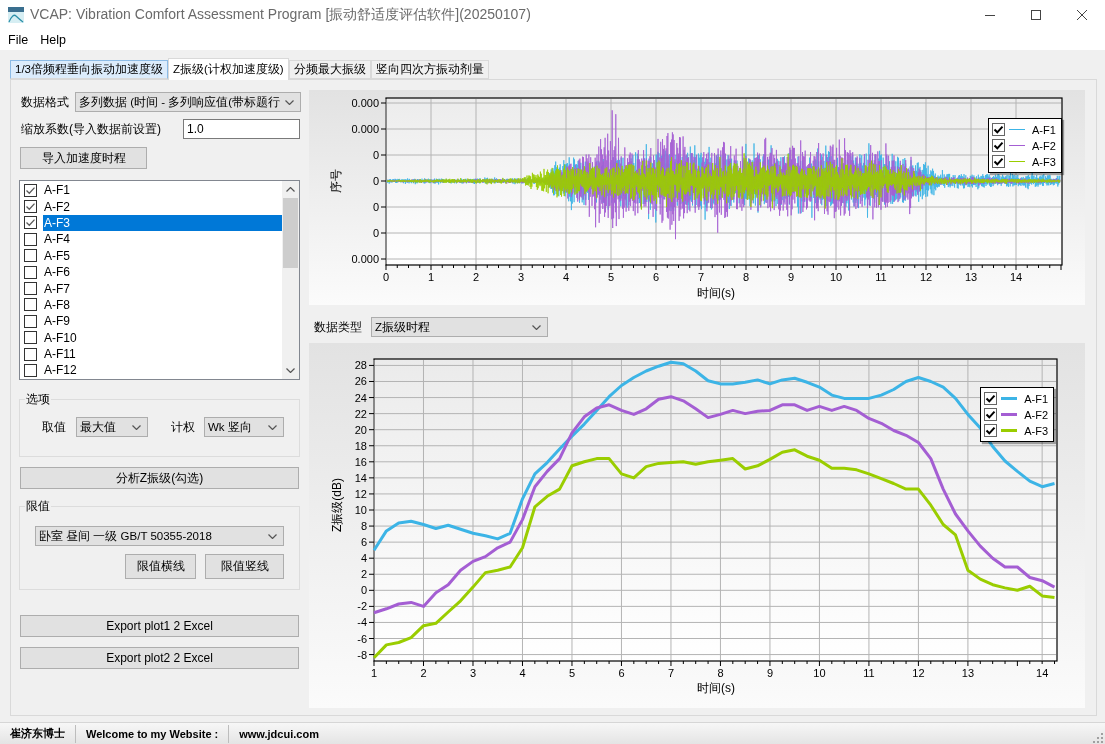 This screenshot has width=1105, height=744. What do you see at coordinates (159, 658) in the screenshot?
I see `export-button: Export plot2 2 Excel` at bounding box center [159, 658].